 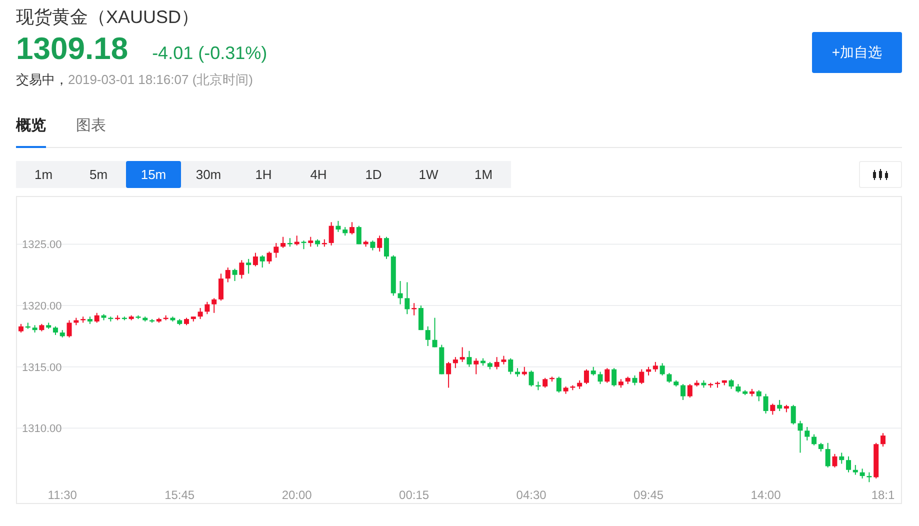 I want to click on x-axis-label: 14:00, so click(x=765, y=495).